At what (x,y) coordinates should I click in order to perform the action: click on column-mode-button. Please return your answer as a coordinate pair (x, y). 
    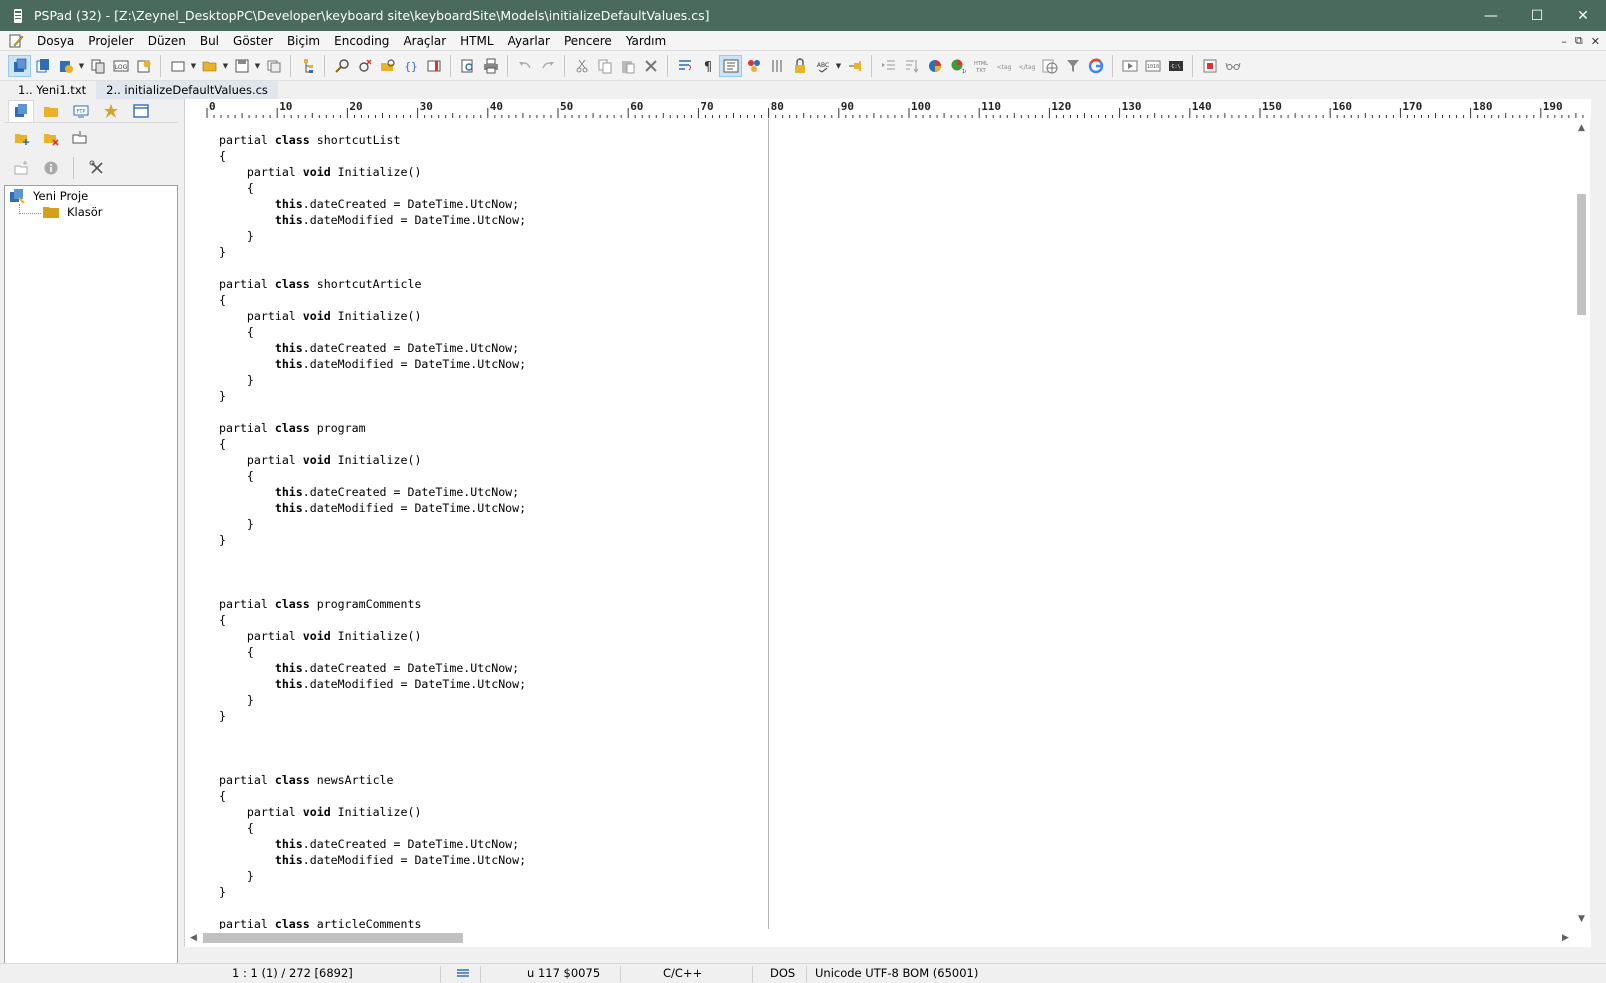
    Looking at the image, I should click on (776, 66).